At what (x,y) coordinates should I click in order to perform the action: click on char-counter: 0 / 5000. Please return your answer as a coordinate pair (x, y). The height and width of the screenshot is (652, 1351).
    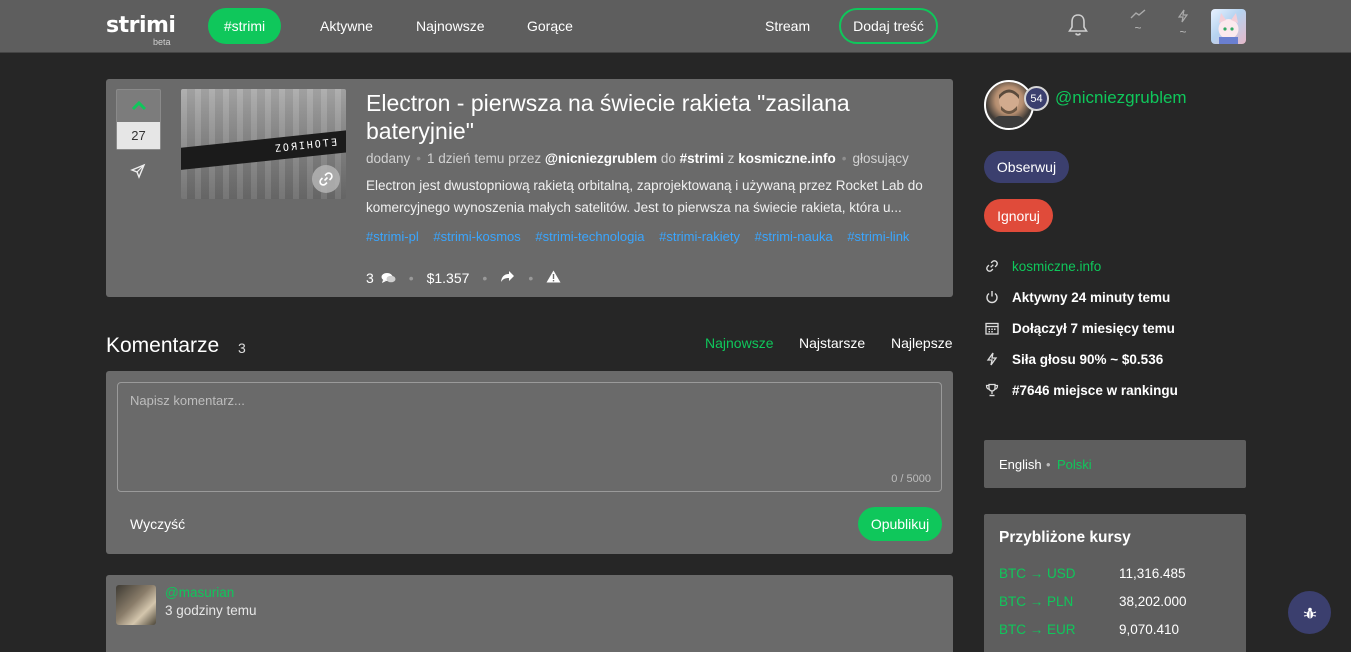
    Looking at the image, I should click on (911, 479).